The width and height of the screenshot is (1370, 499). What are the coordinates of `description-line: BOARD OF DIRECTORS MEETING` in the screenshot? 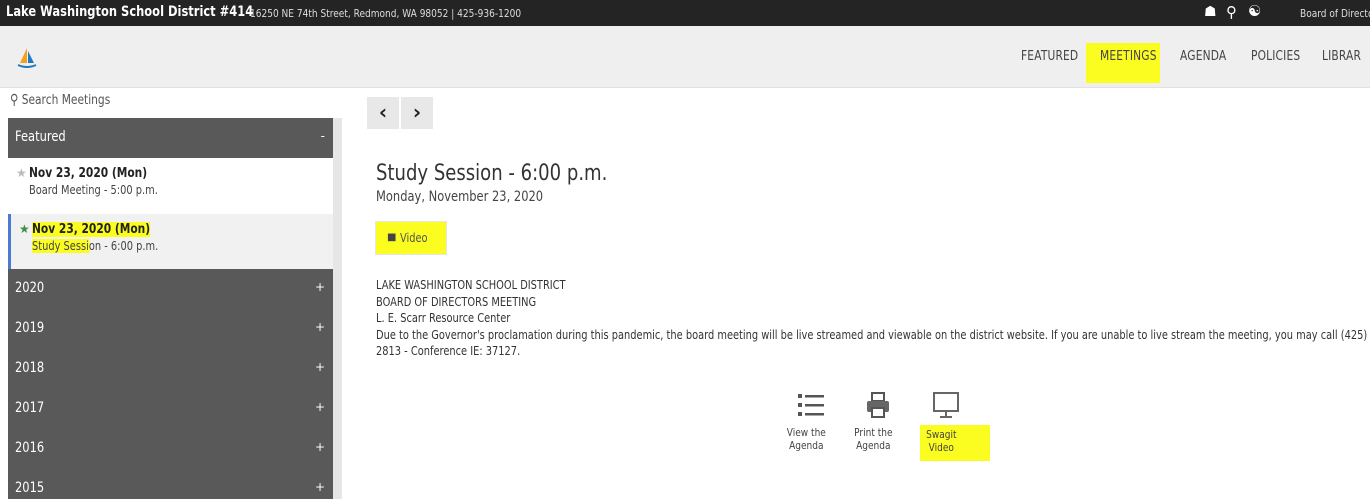 It's located at (456, 302).